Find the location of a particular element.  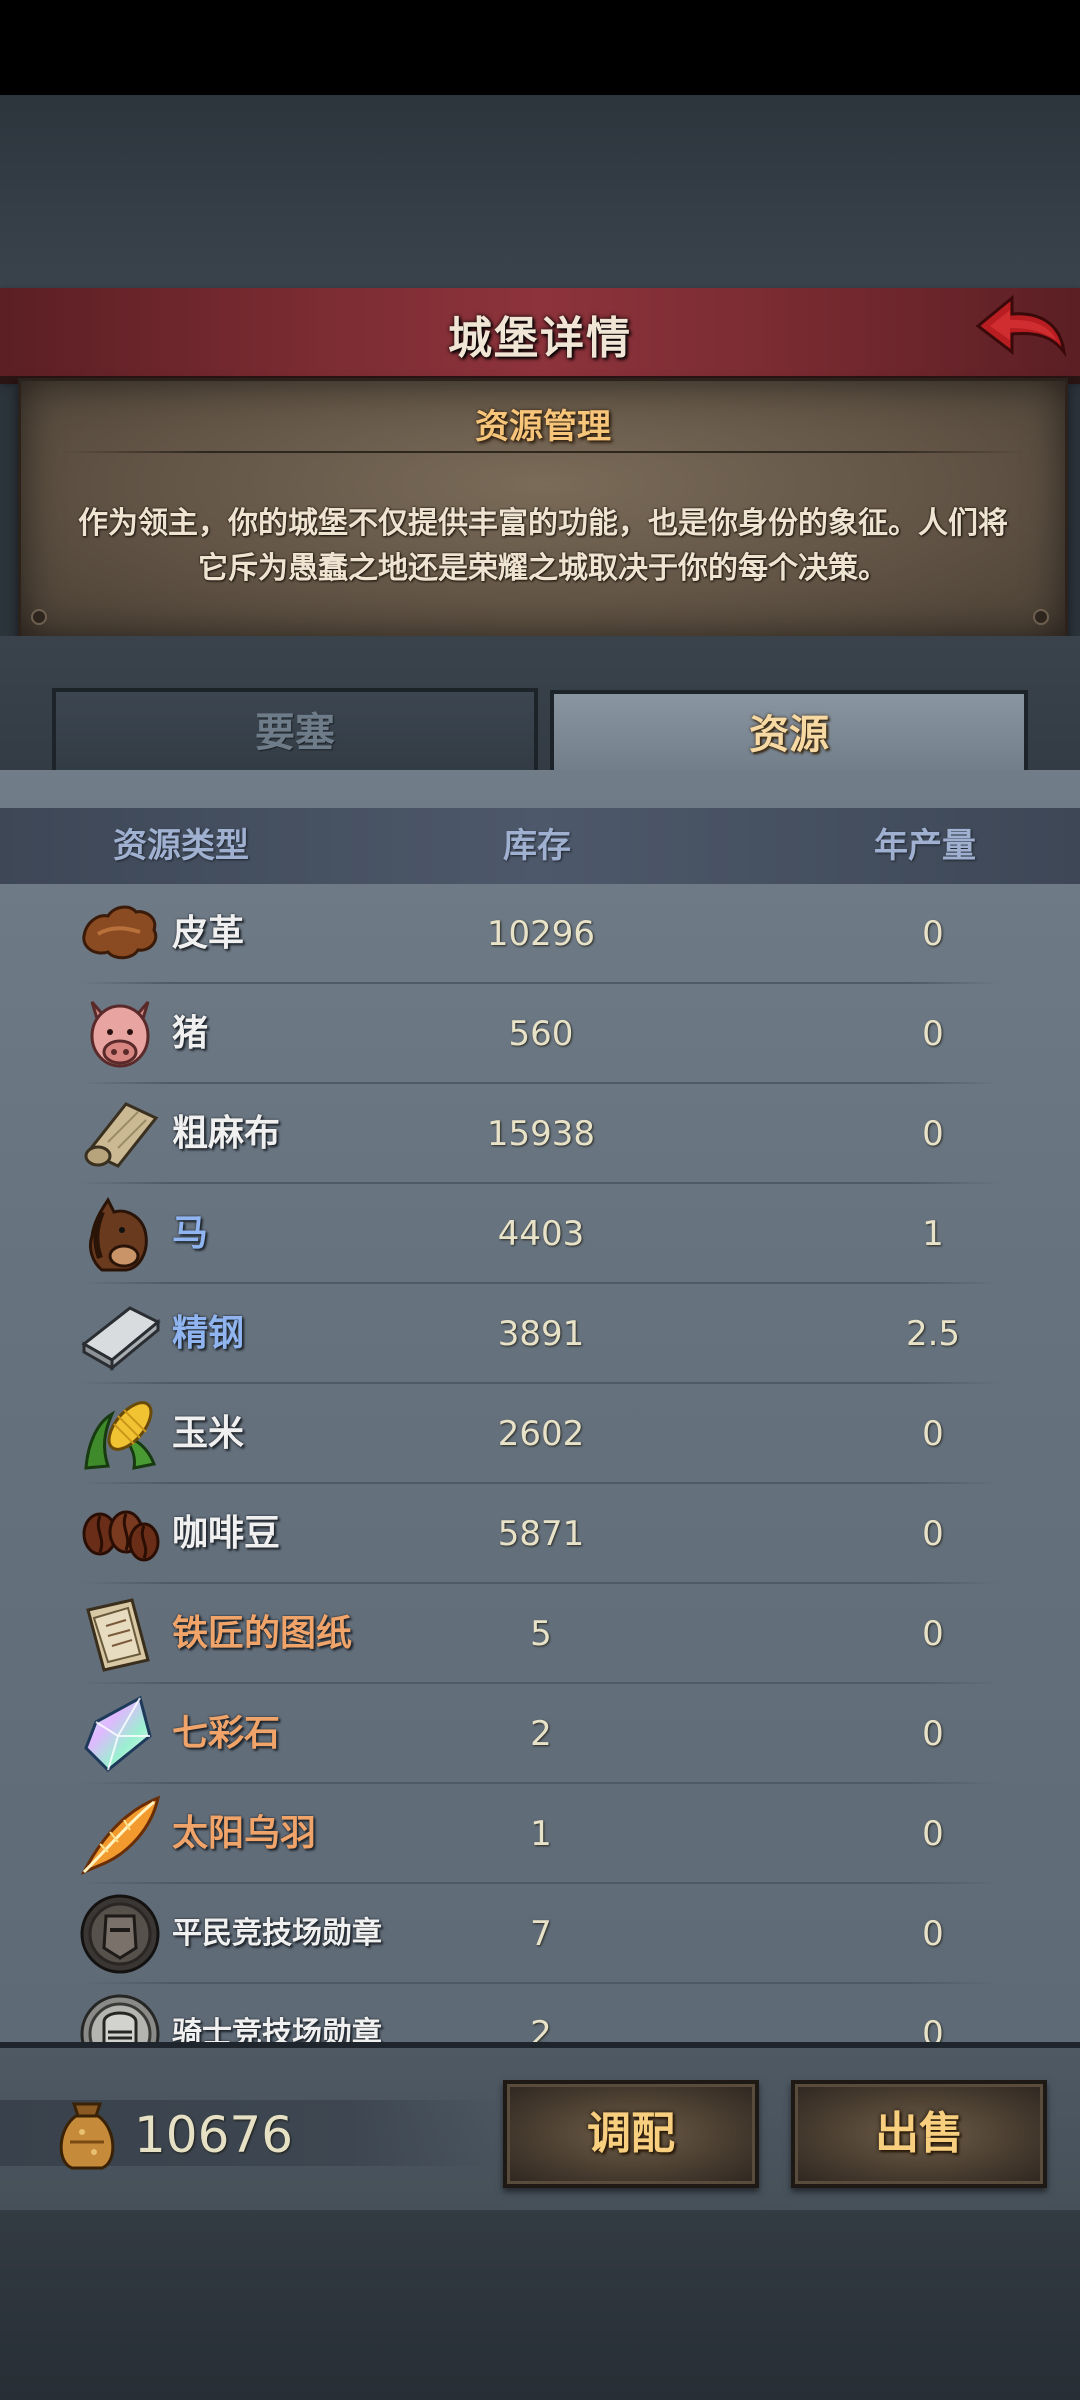

resource-stock: 1 is located at coordinates (541, 1834).